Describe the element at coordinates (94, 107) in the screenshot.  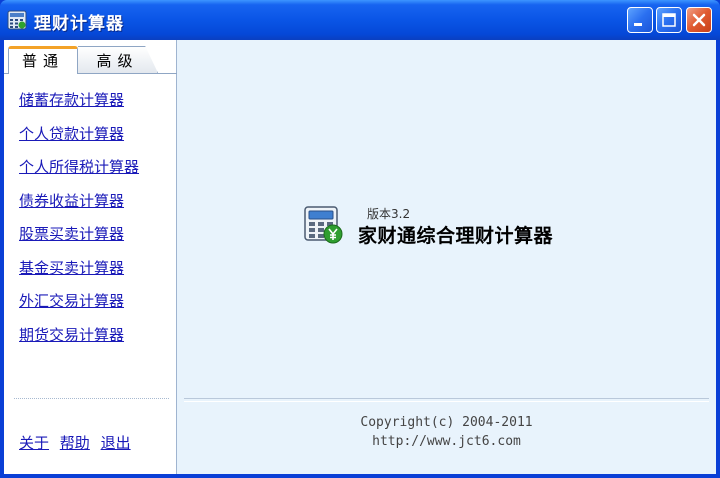
I see `link-savings-calculator: 储蓄存款计算器` at that location.